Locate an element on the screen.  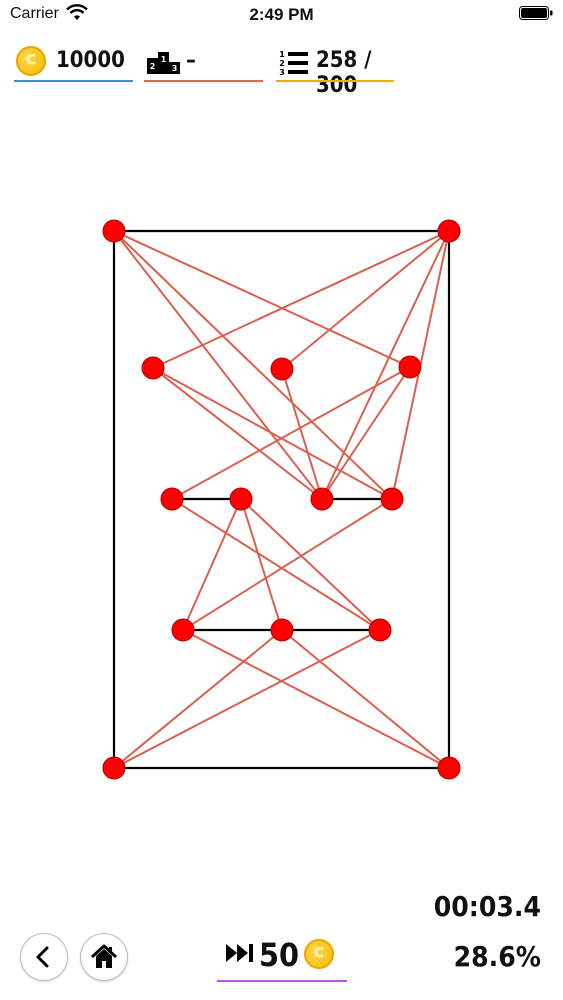
back-button is located at coordinates (44, 957).